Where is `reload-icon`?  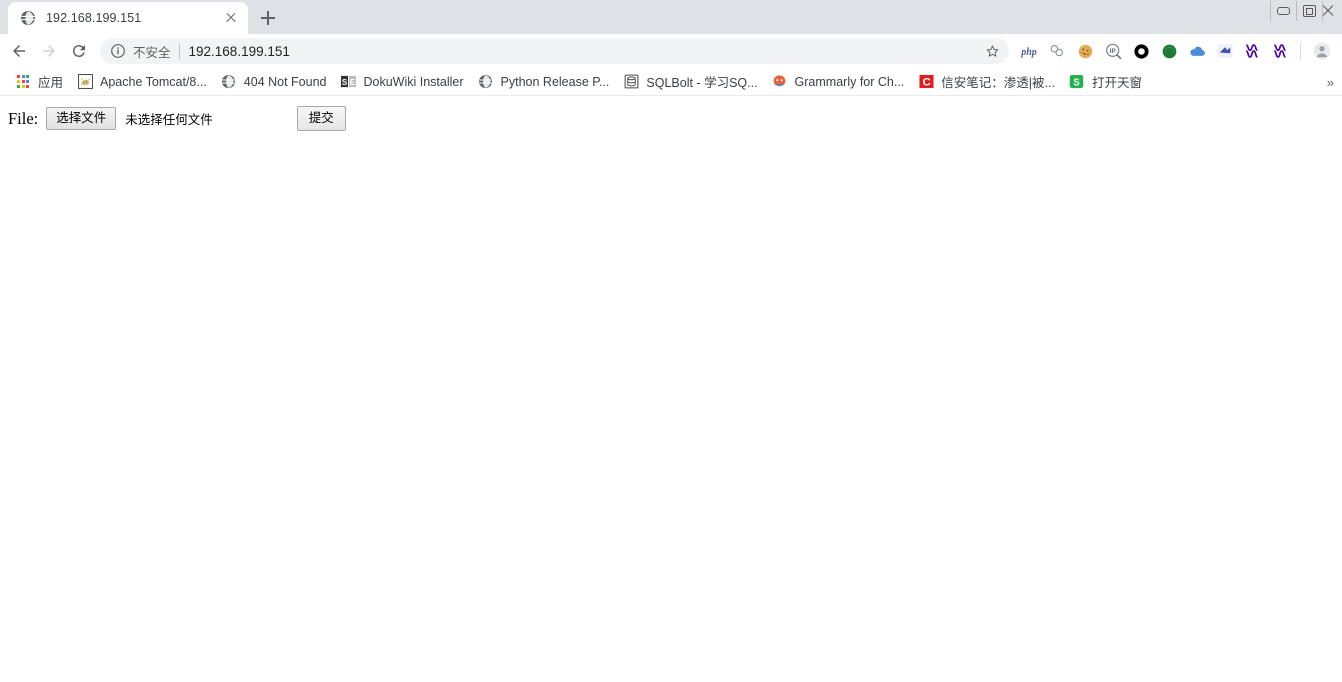
reload-icon is located at coordinates (78, 51).